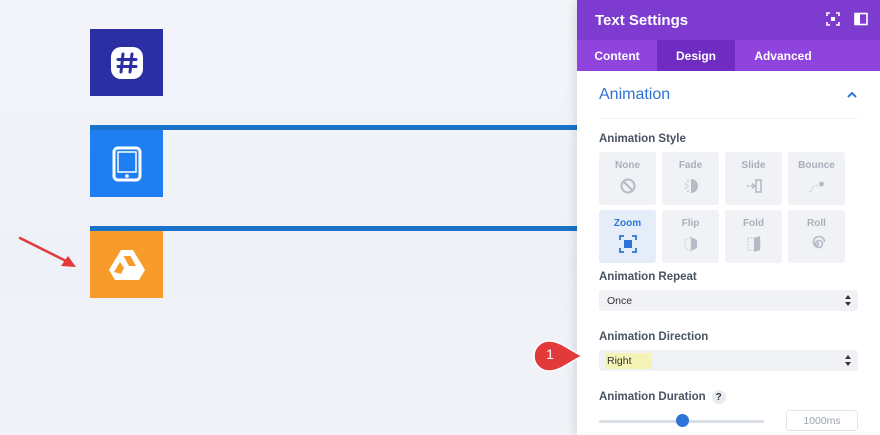  Describe the element at coordinates (753, 223) in the screenshot. I see `option-label: Fold` at that location.